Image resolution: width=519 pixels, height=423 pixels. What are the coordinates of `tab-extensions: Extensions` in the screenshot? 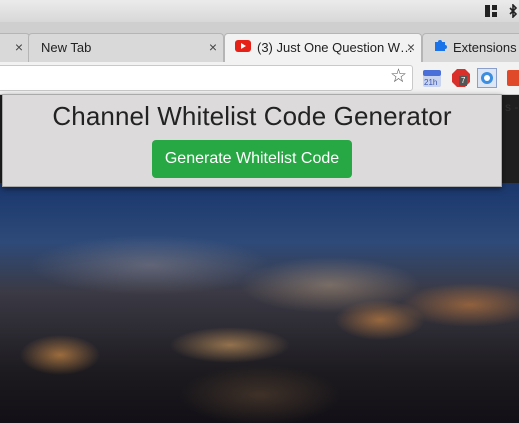 It's located at (470, 47).